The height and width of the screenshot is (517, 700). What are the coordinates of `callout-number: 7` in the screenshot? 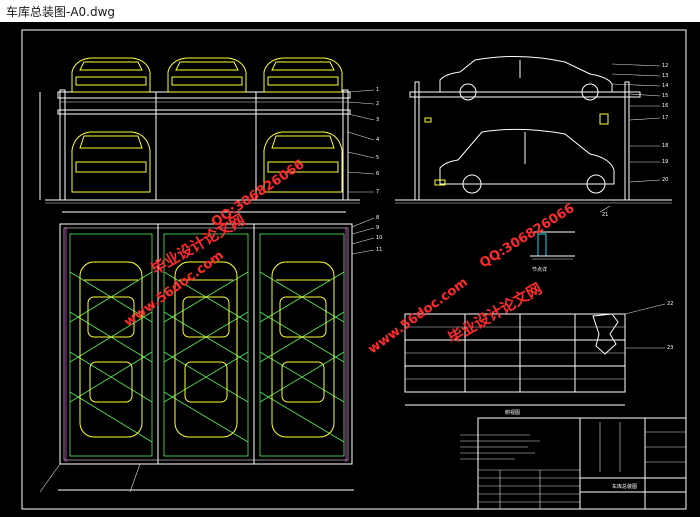 It's located at (377, 192).